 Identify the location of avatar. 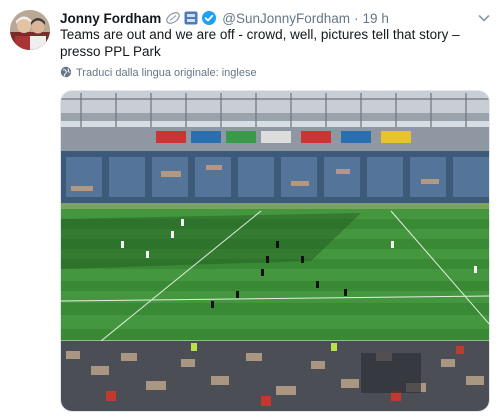
(30, 30).